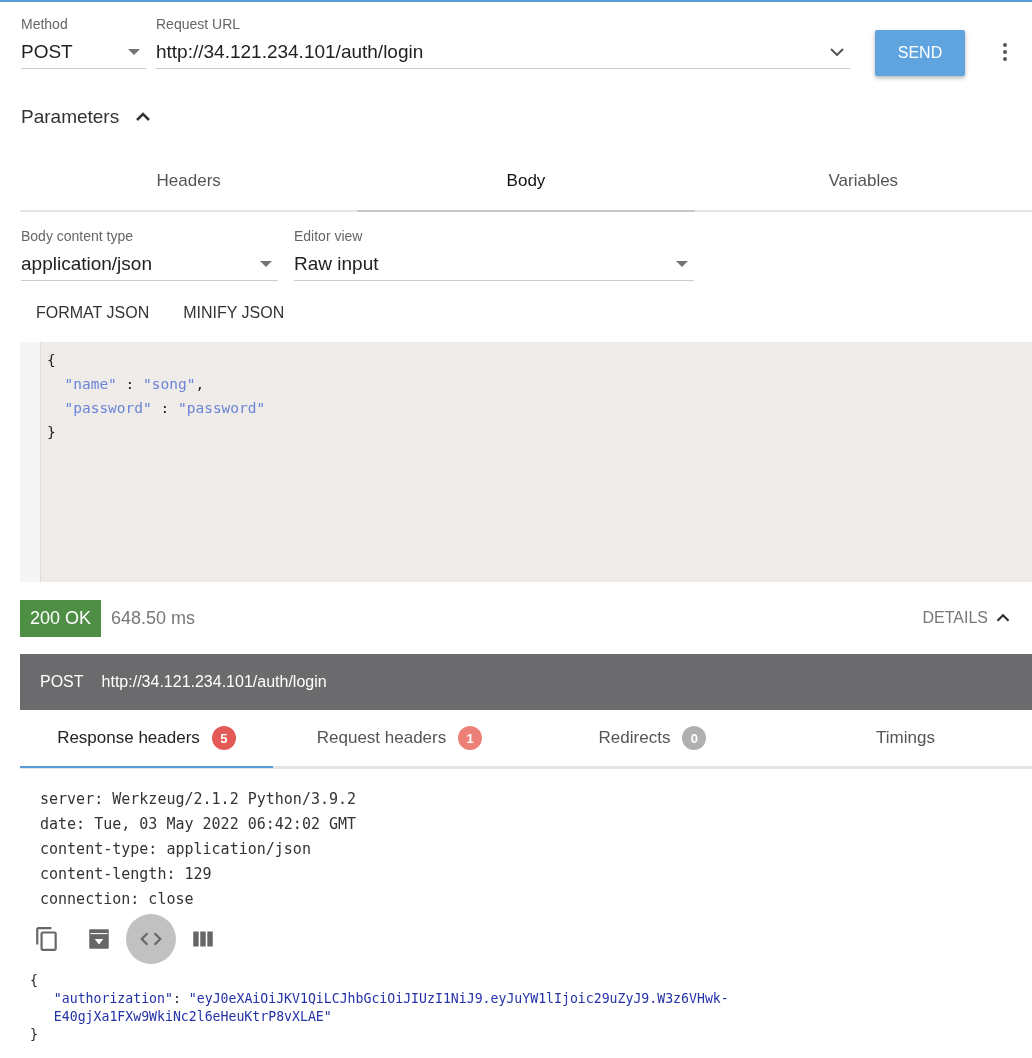  I want to click on code-line: }, so click(52, 432).